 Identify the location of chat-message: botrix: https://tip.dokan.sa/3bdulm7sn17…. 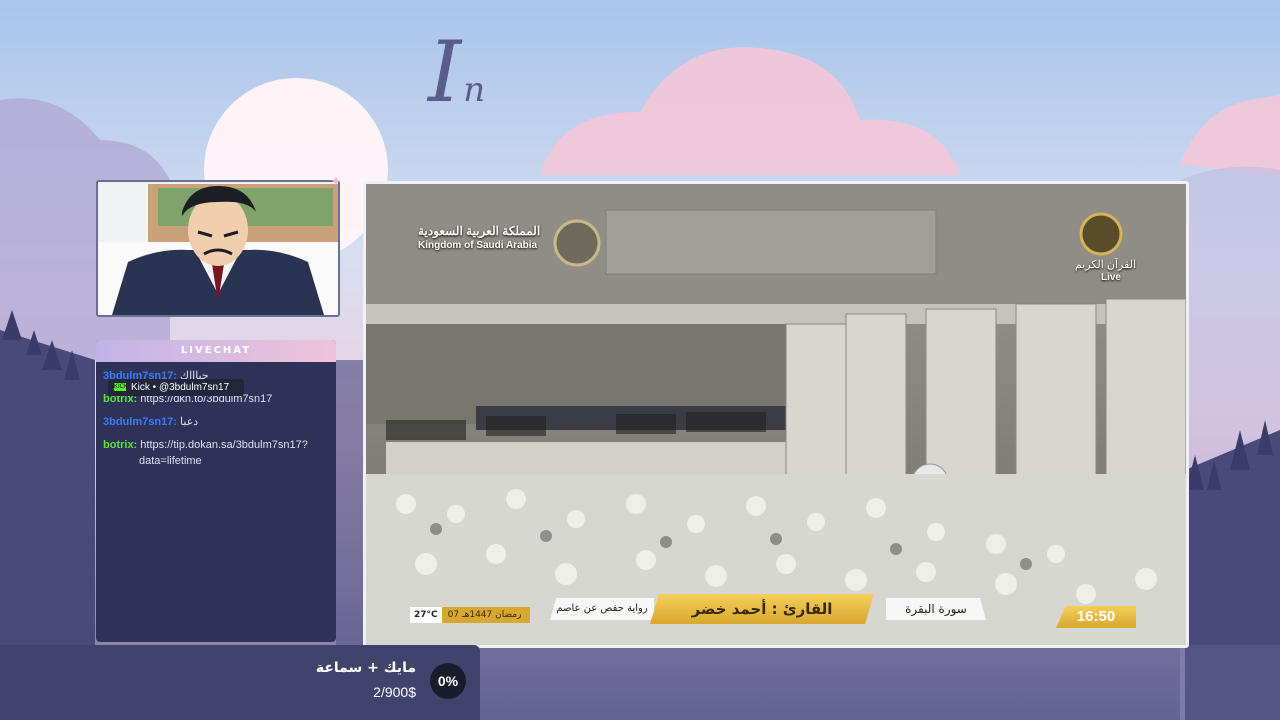
(216, 453).